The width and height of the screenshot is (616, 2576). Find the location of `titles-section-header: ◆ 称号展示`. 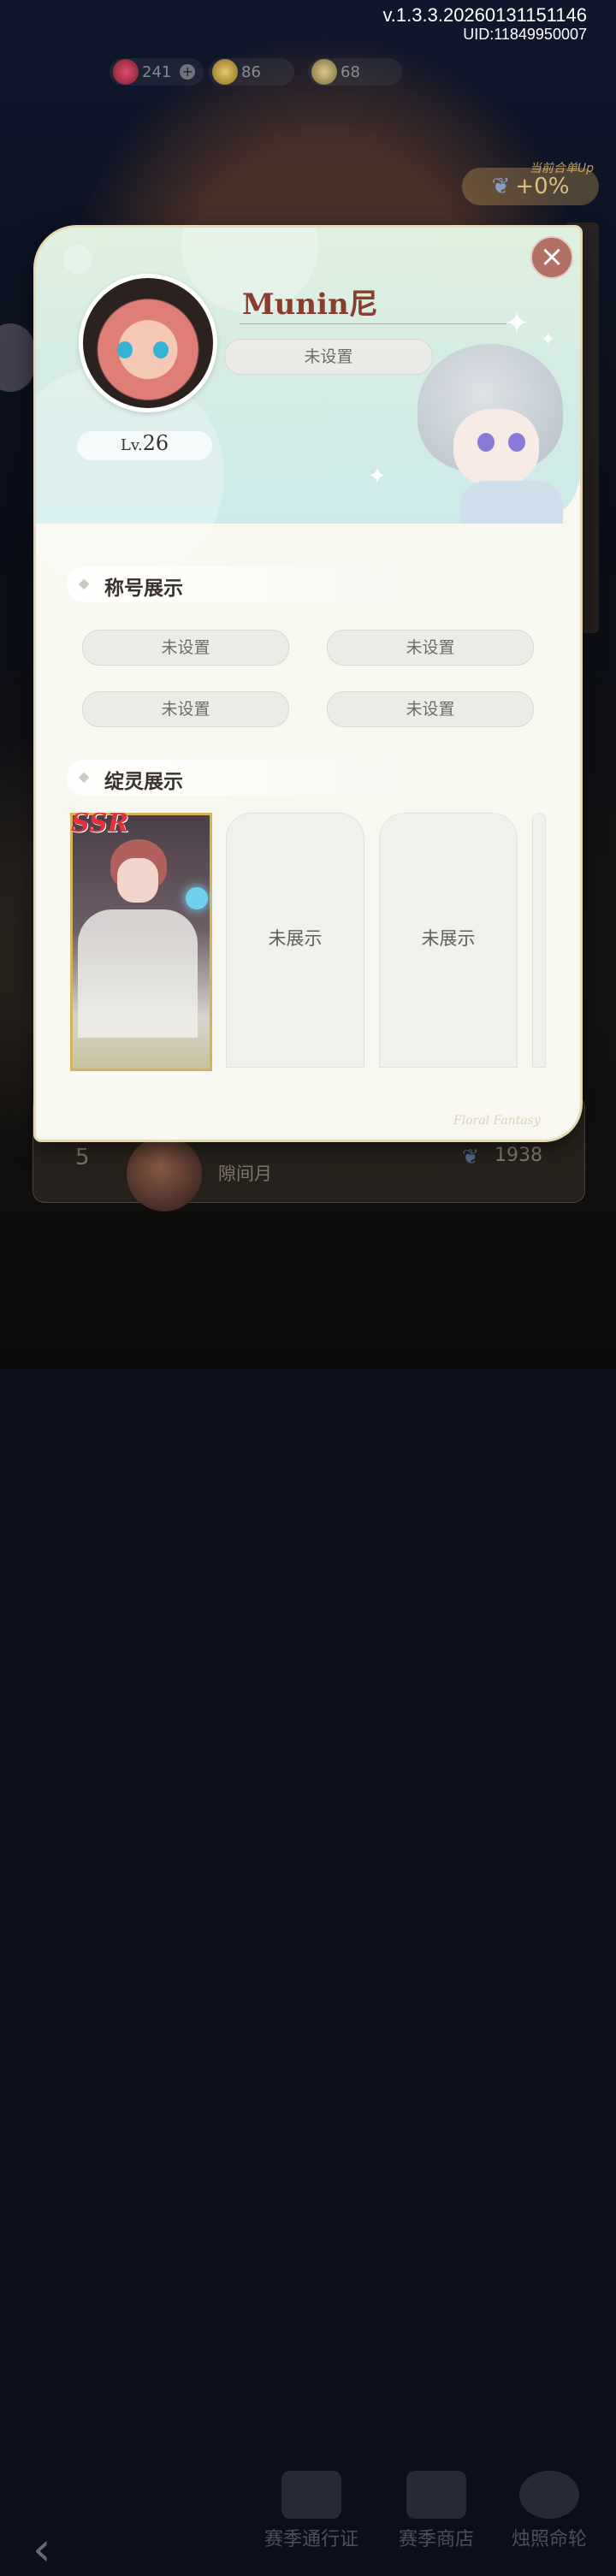

titles-section-header: ◆ 称号展示 is located at coordinates (238, 584).